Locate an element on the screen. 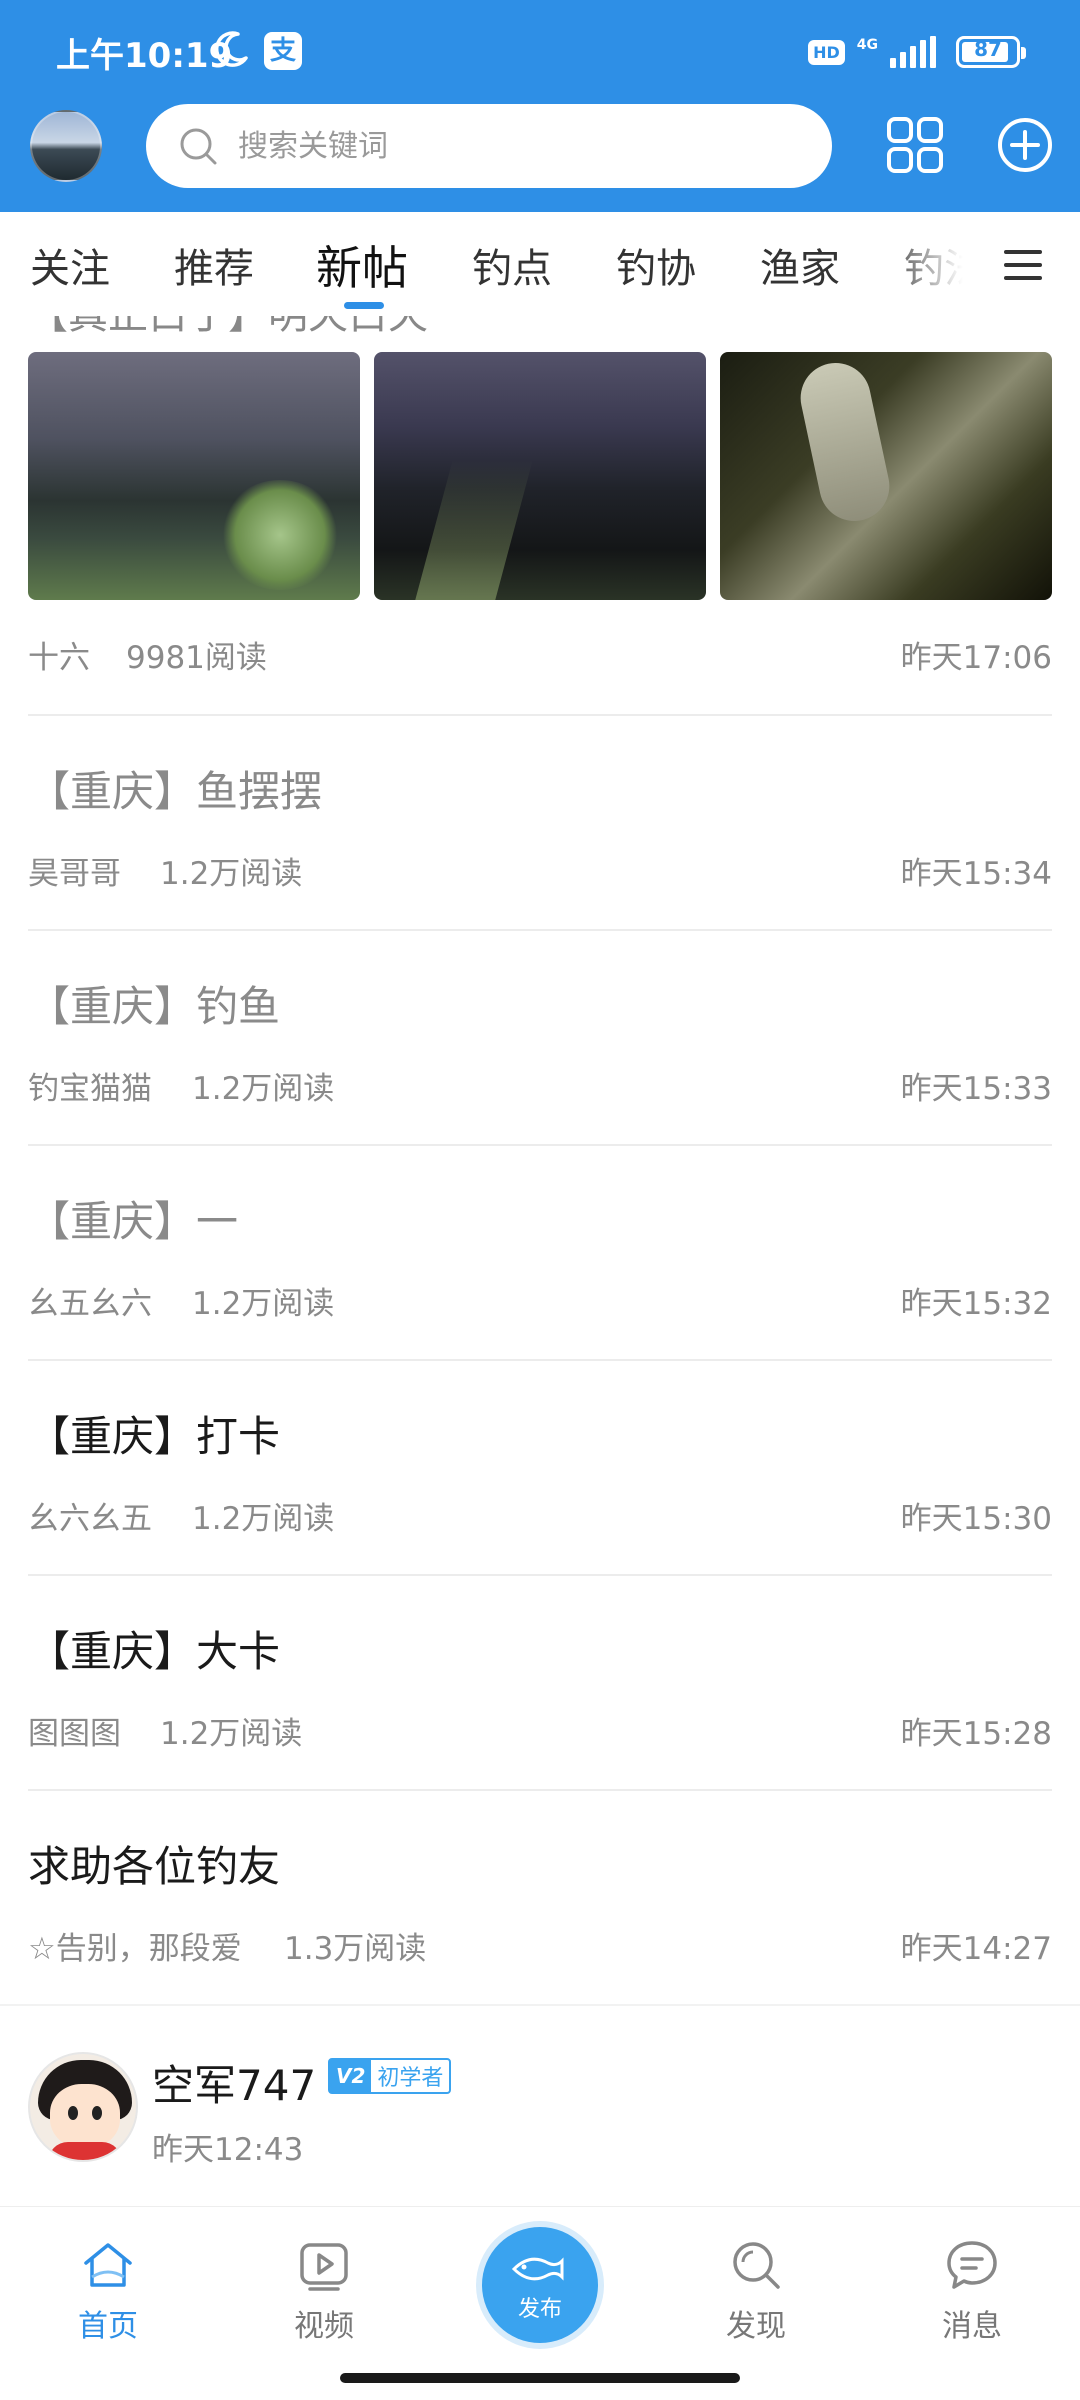 This screenshot has height=2400, width=1080. post-title: 求助各位钓友 is located at coordinates (154, 1866).